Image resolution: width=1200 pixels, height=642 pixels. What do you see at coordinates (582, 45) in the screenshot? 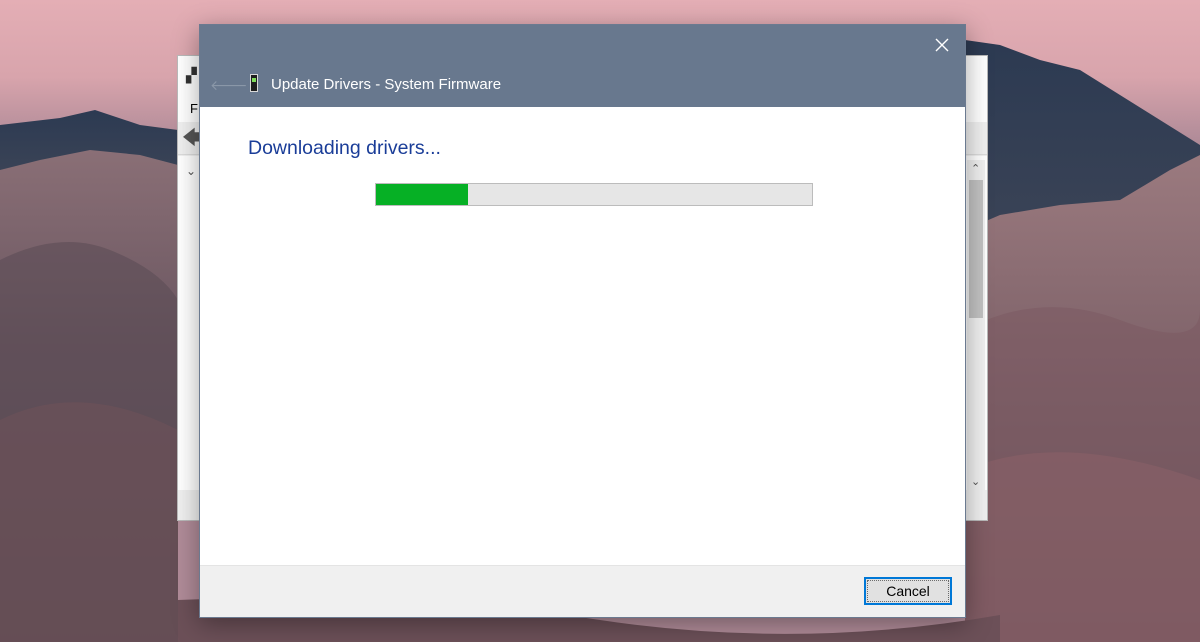
I see `dialog-titlebar` at bounding box center [582, 45].